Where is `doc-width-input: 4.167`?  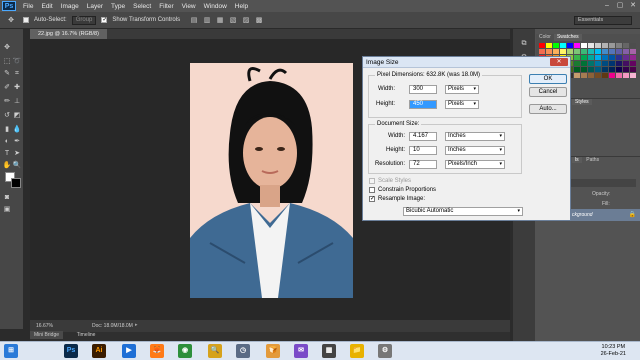
doc-width-input: 4.167 is located at coordinates (423, 136).